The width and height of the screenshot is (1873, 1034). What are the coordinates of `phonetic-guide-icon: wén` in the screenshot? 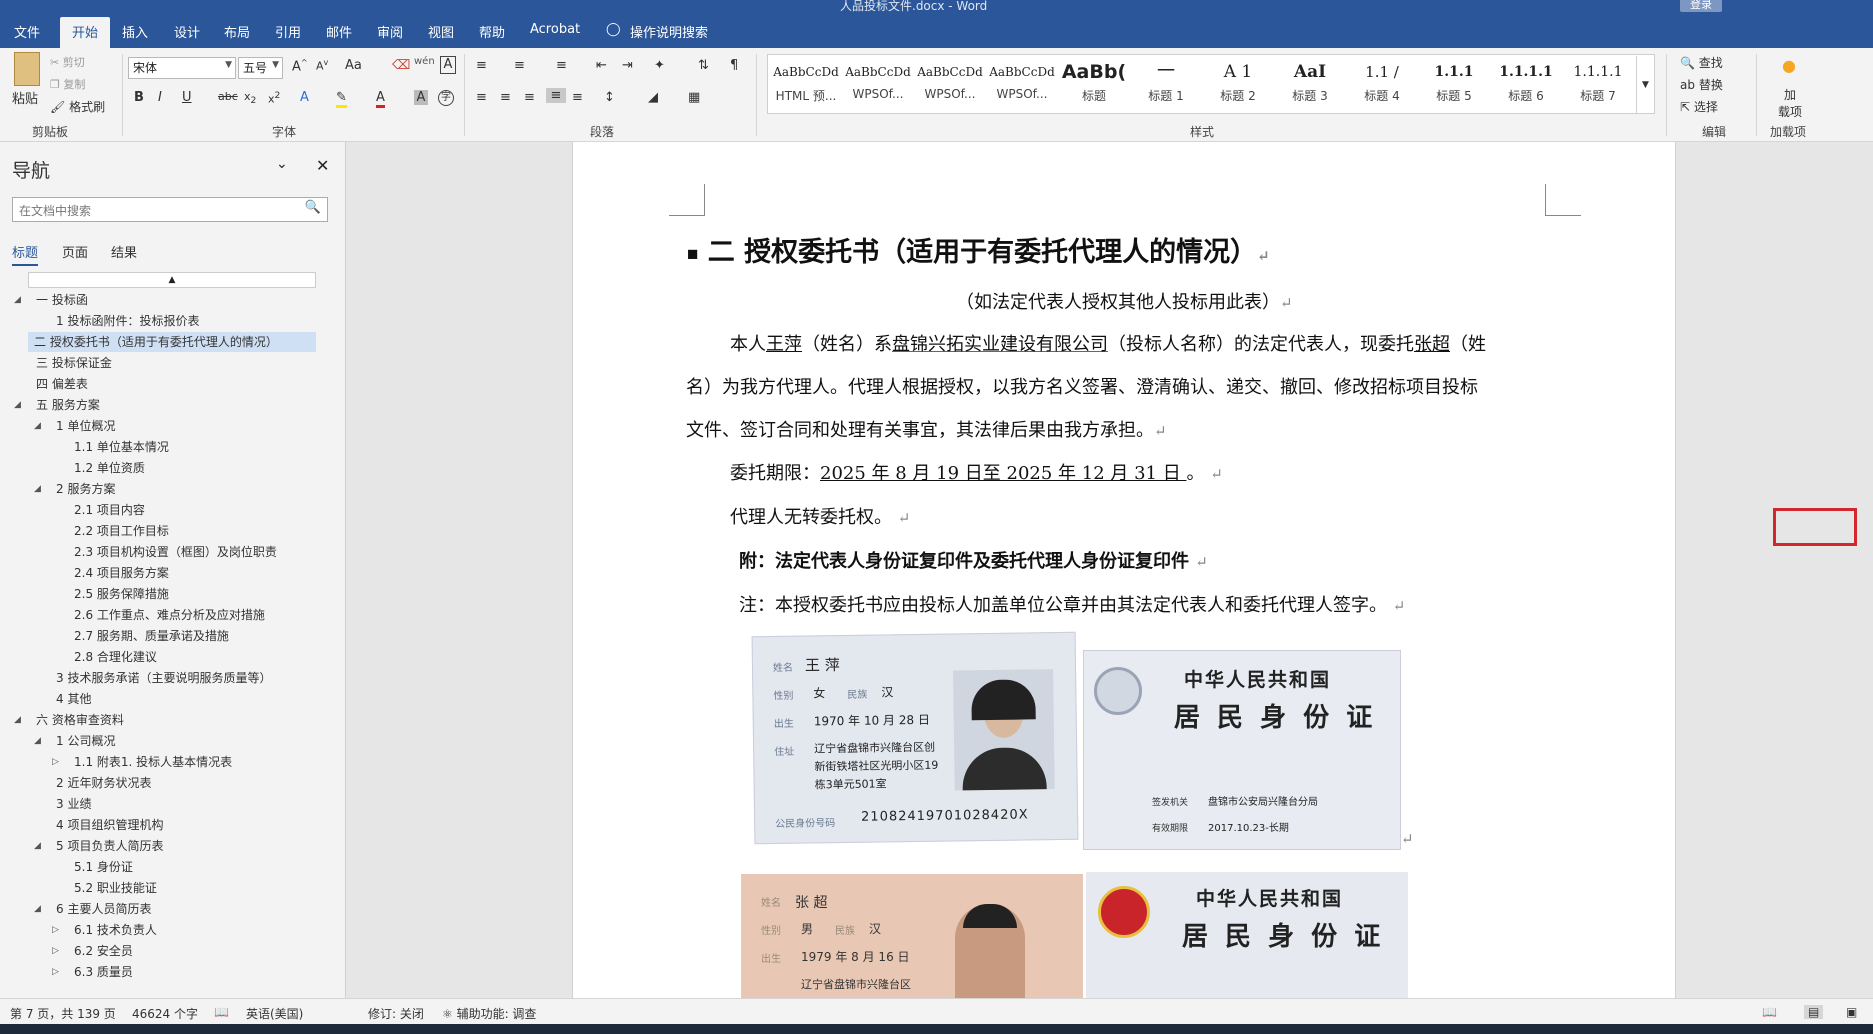 It's located at (424, 61).